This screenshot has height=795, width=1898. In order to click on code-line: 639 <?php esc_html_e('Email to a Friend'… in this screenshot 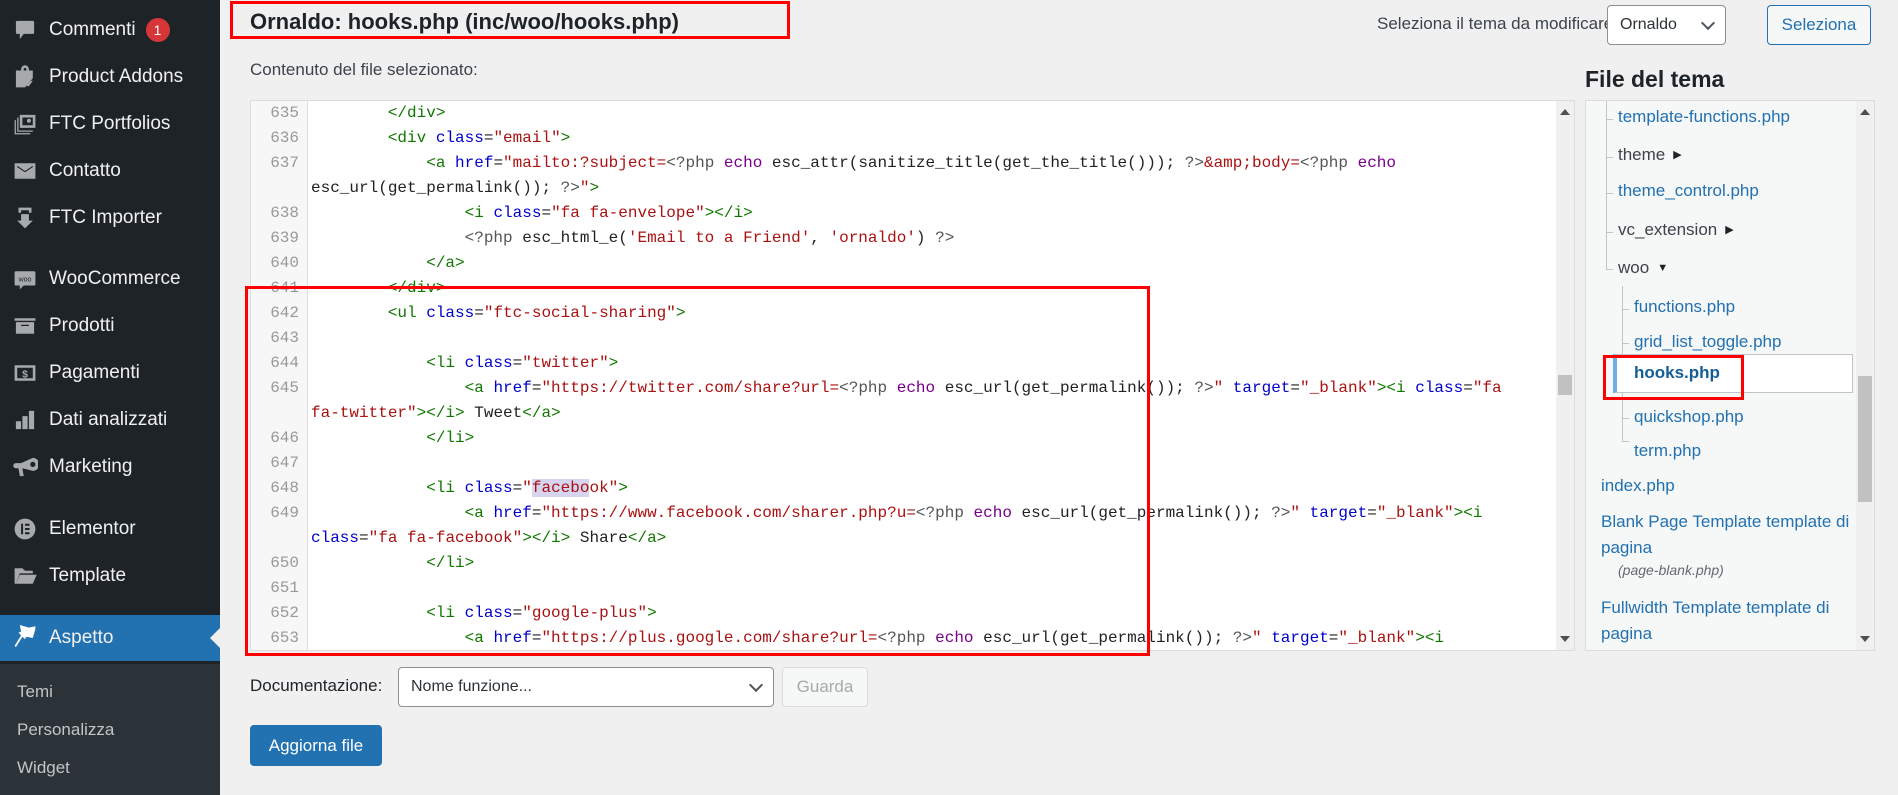, I will do `click(908, 238)`.